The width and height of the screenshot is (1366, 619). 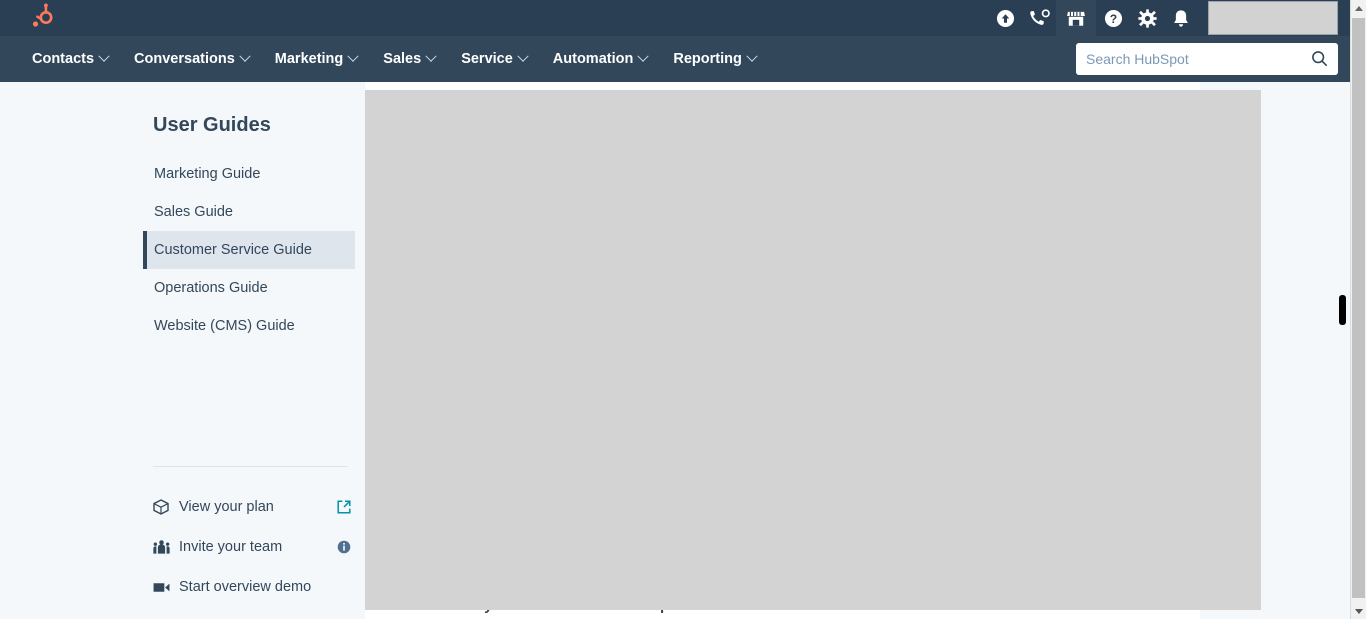 What do you see at coordinates (487, 59) in the screenshot?
I see `nav-label-service: Service` at bounding box center [487, 59].